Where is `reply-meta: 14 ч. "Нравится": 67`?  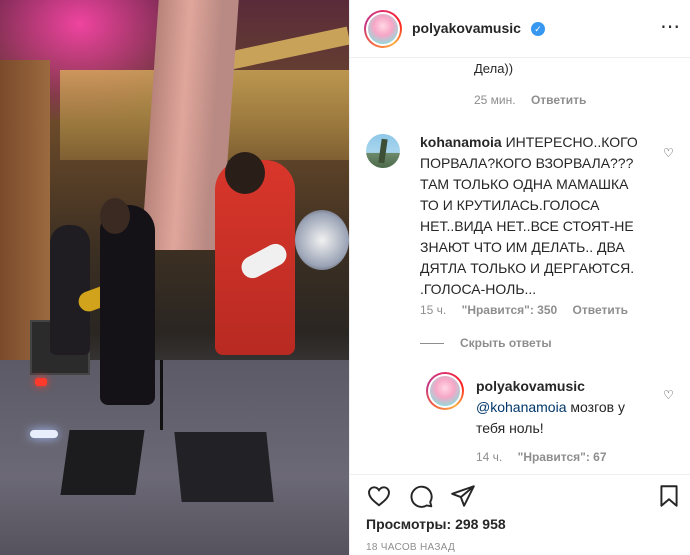
reply-meta: 14 ч. "Нравится": 67 is located at coordinates (547, 457).